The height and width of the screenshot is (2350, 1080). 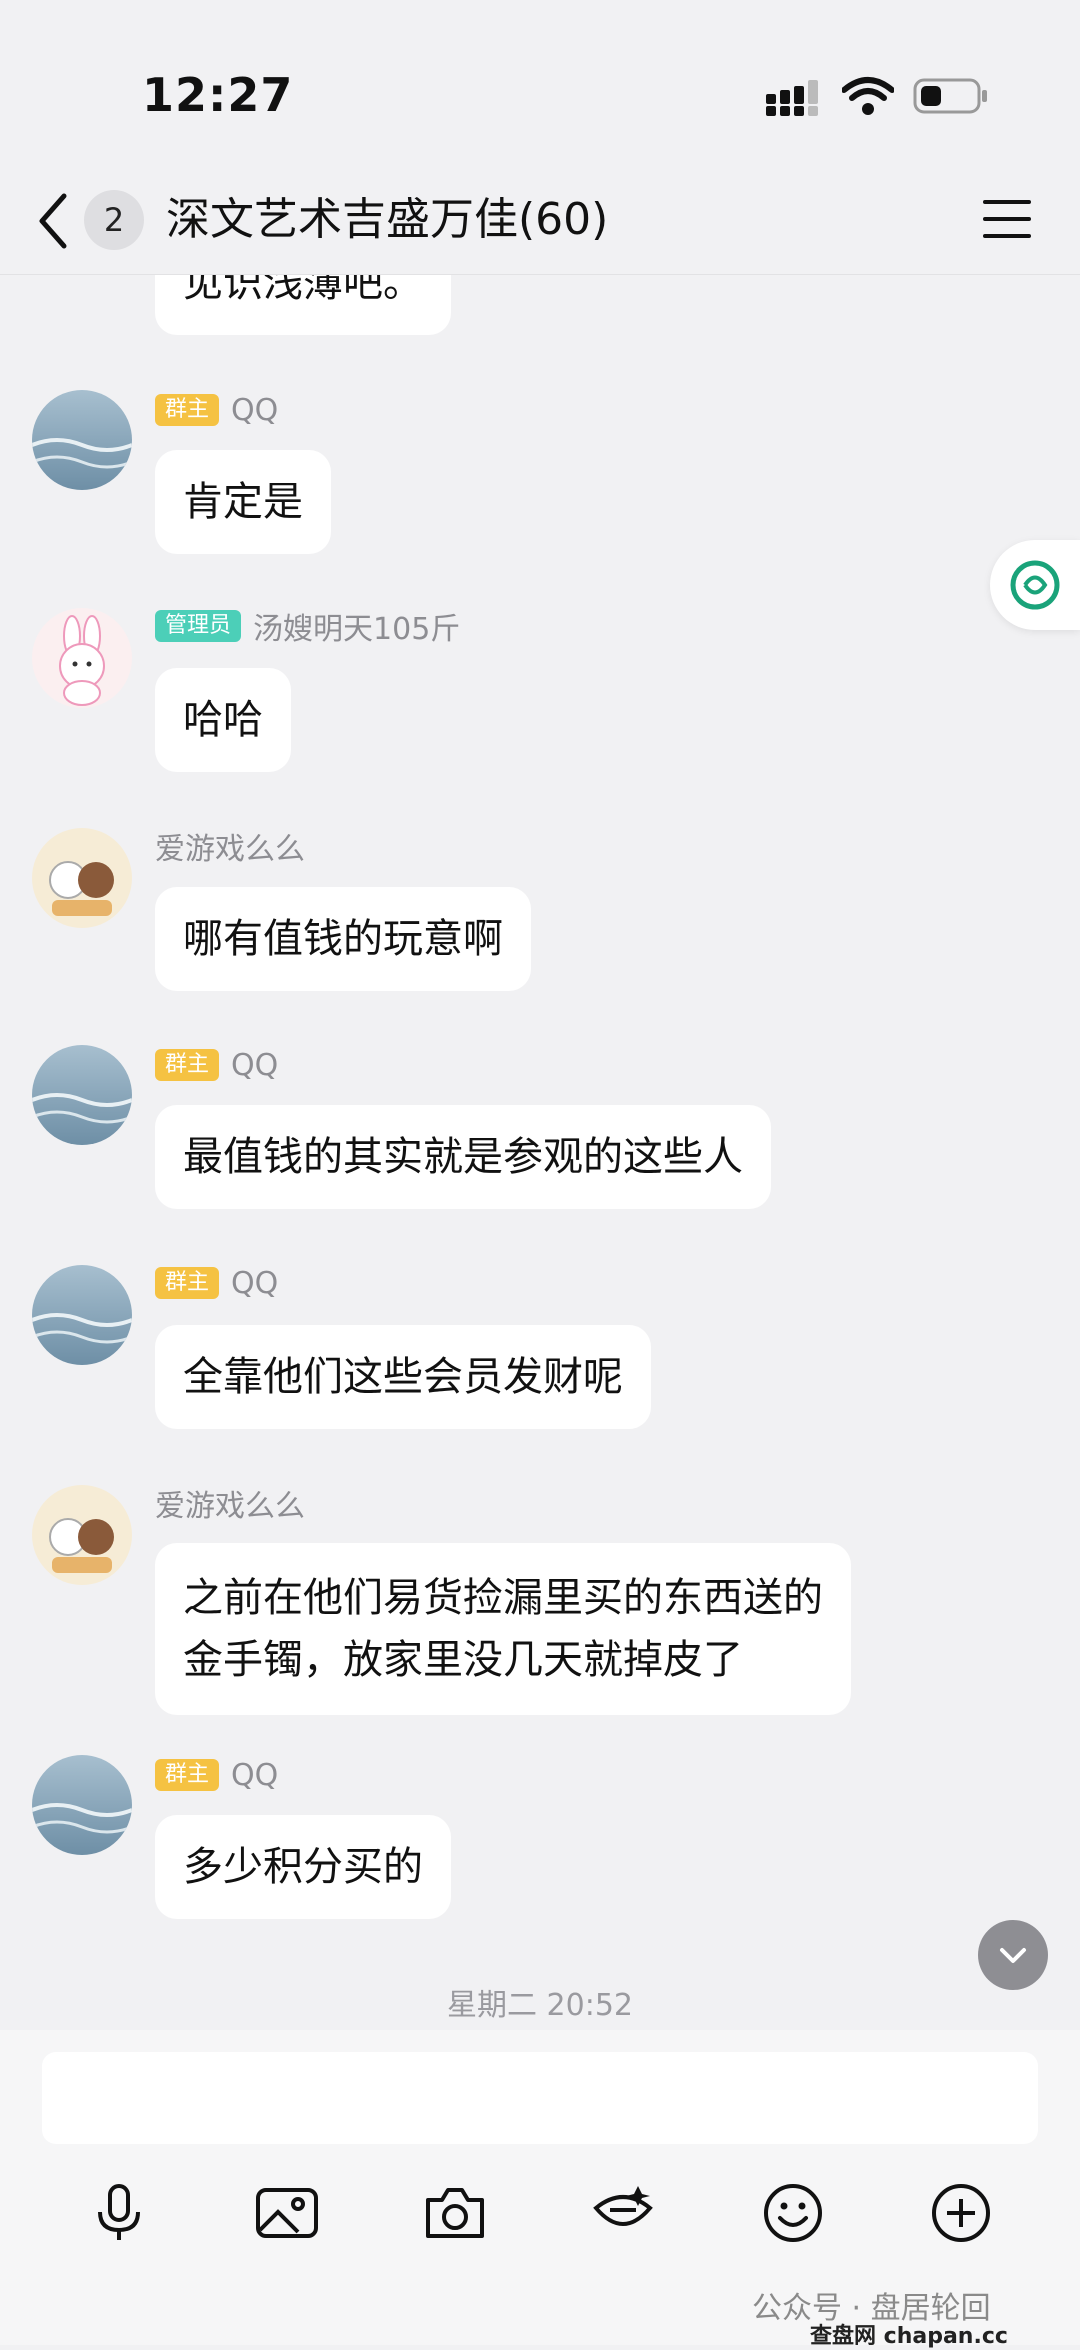 I want to click on redpacket-icon, so click(x=623, y=2213).